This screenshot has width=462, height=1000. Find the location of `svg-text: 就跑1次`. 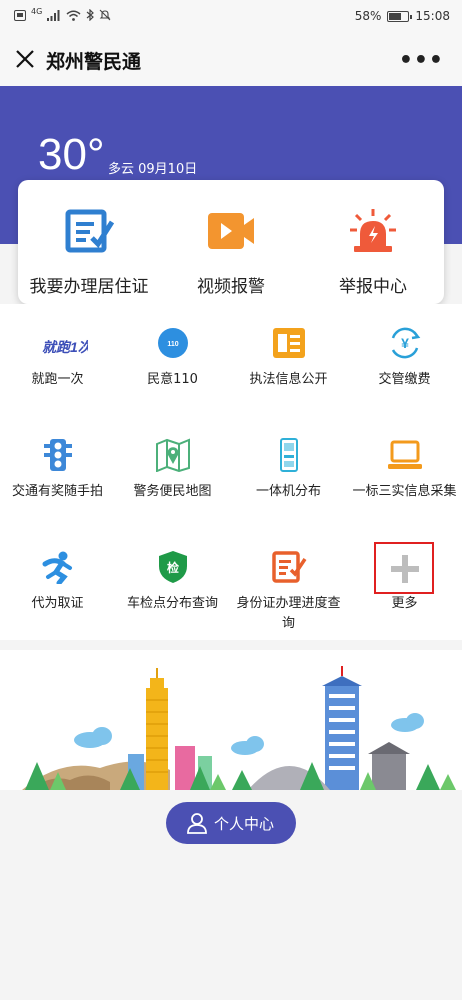

svg-text: 就跑1次 is located at coordinates (65, 347).